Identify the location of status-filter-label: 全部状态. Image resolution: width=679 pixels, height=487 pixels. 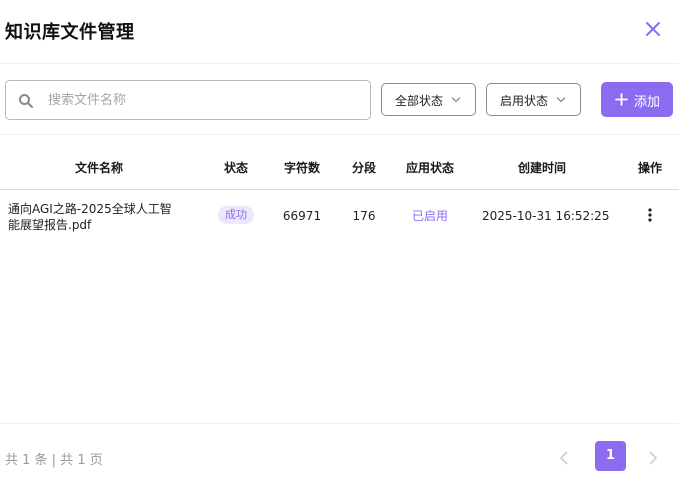
(419, 101).